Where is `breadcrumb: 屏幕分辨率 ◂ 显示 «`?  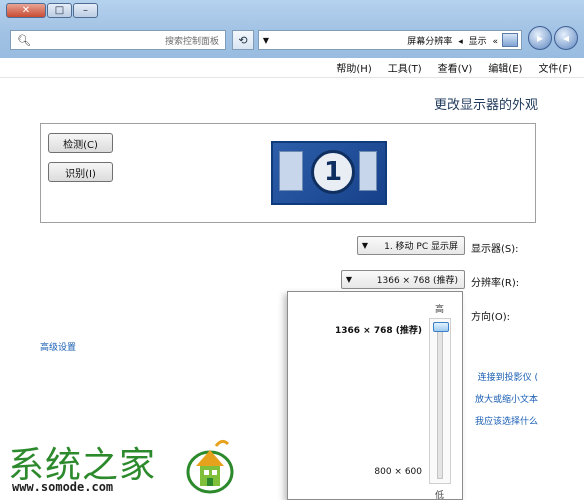 breadcrumb: 屏幕分辨率 ◂ 显示 « is located at coordinates (387, 40).